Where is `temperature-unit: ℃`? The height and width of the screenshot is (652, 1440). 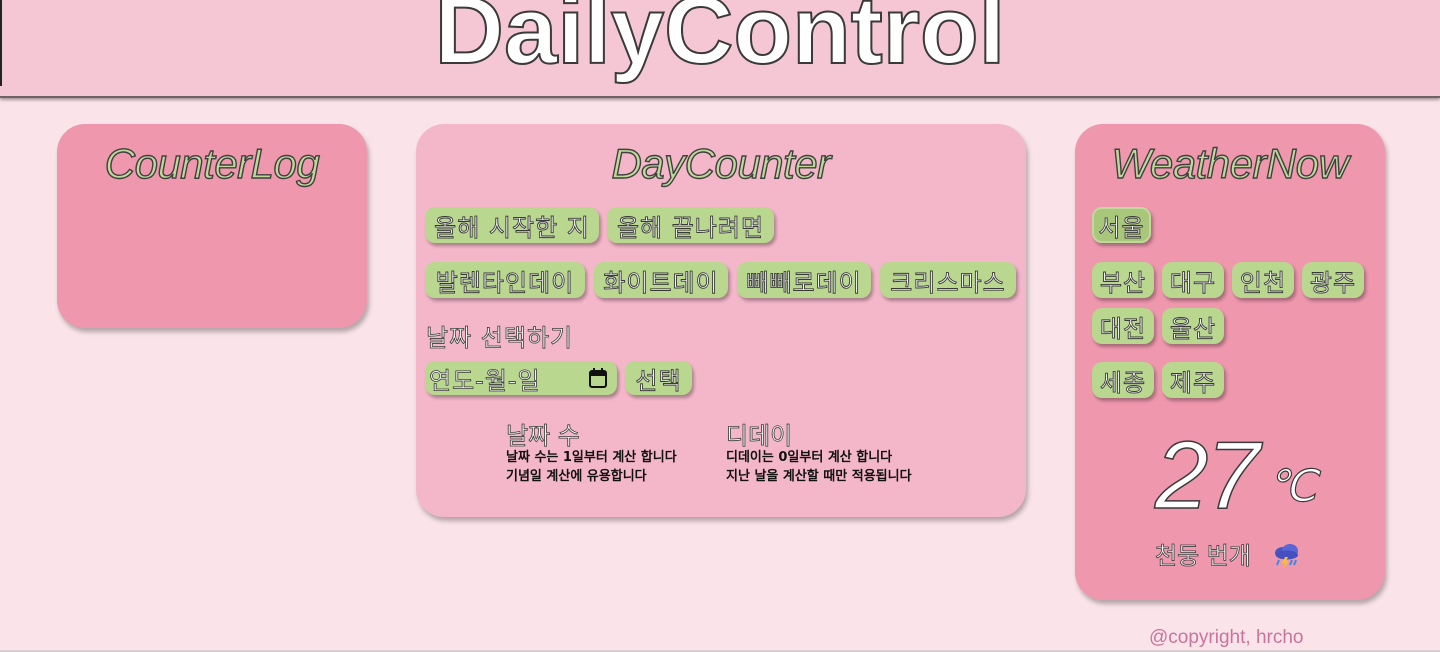 temperature-unit: ℃ is located at coordinates (1291, 486).